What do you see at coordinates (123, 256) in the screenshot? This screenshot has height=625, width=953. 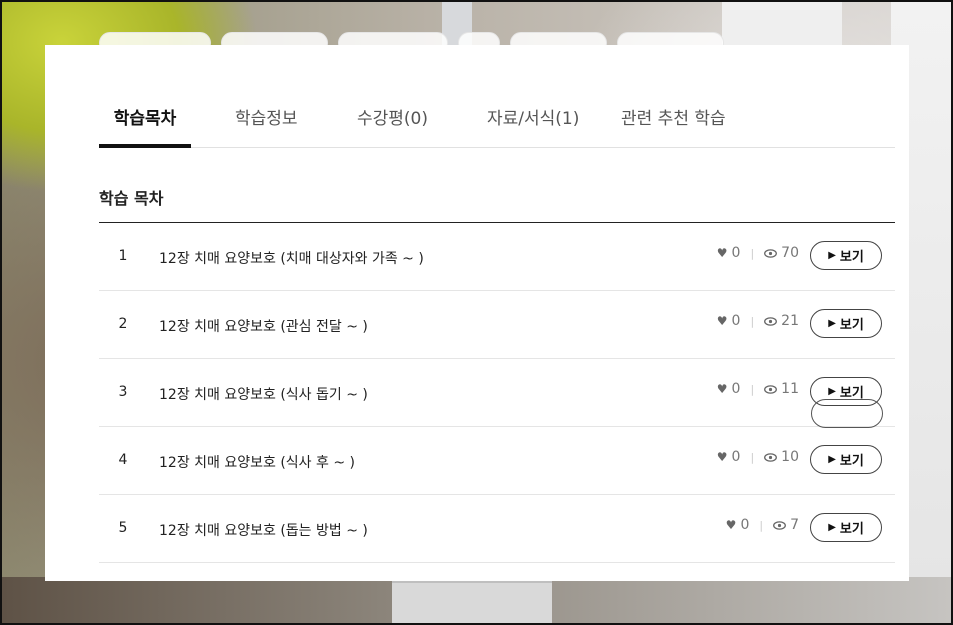 I see `lesson-number: 1` at bounding box center [123, 256].